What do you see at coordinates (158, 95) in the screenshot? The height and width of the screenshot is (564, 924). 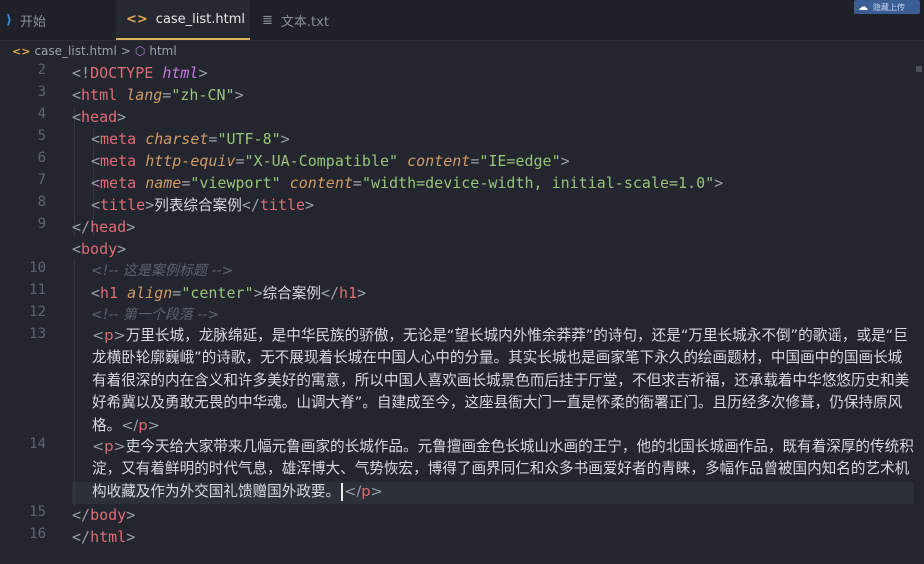 I see `code-line-3: <html lang="zh-CN">` at bounding box center [158, 95].